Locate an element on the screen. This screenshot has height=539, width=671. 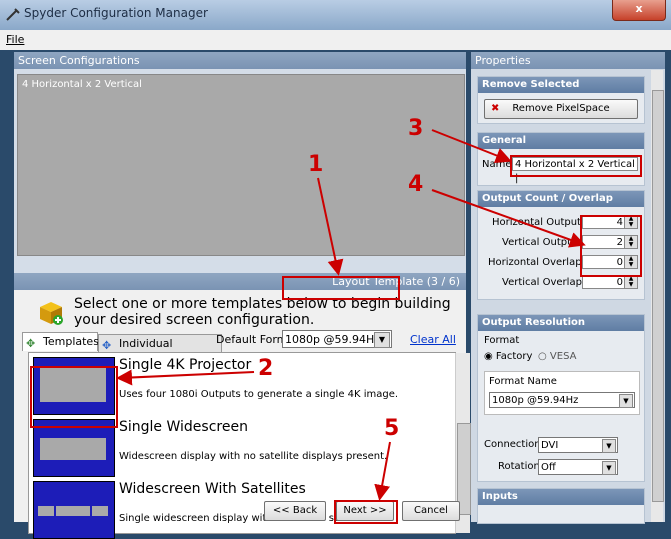
factory-radio: ◉ Factory is located at coordinates (508, 356).